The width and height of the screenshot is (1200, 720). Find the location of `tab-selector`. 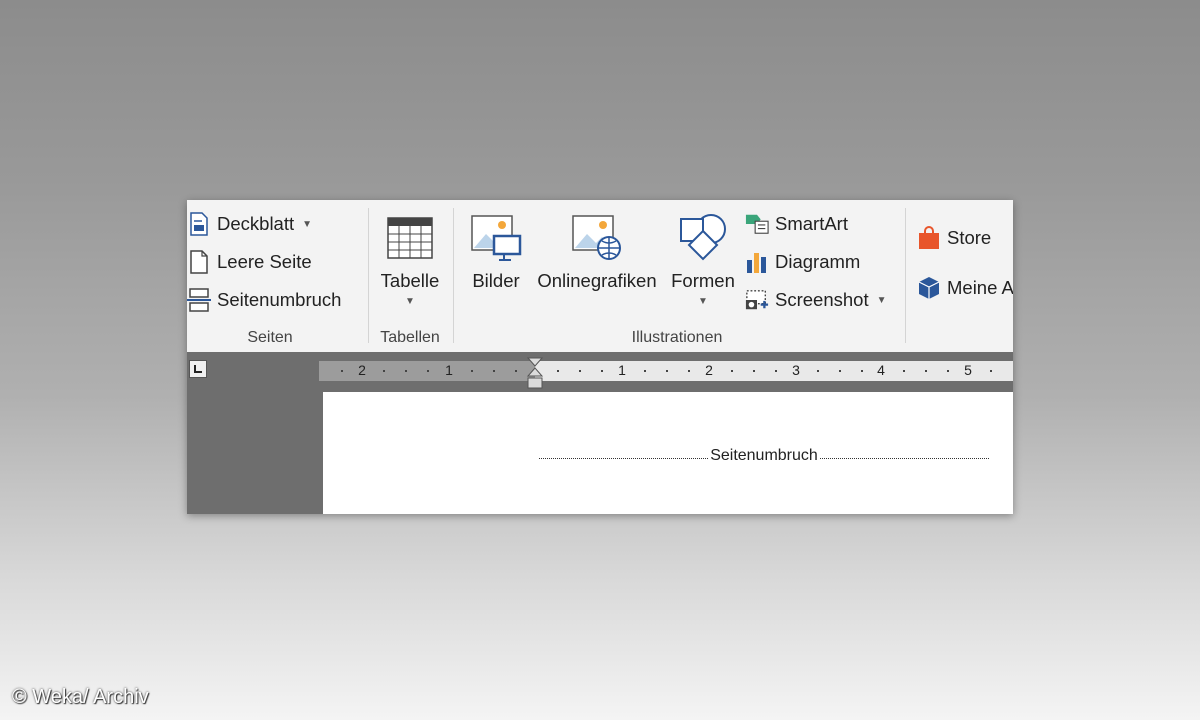

tab-selector is located at coordinates (198, 369).